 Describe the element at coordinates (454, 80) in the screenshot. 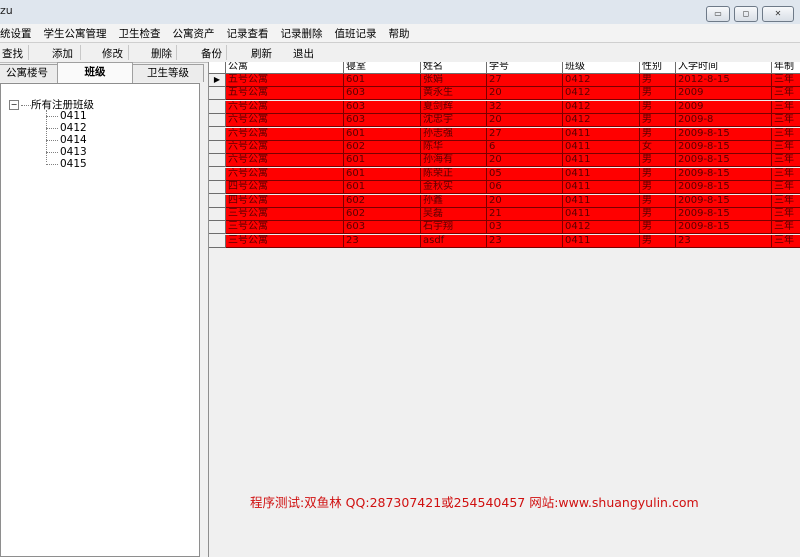

I see `cell-name: 张娟` at that location.